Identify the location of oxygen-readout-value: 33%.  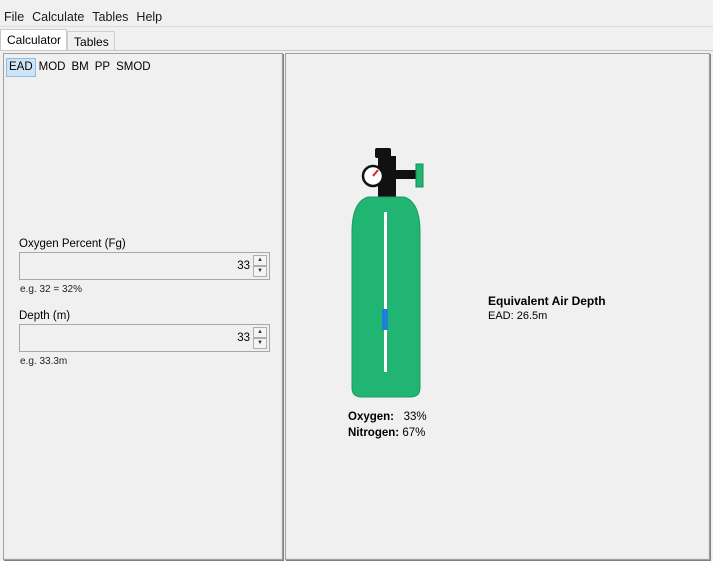
(415, 417).